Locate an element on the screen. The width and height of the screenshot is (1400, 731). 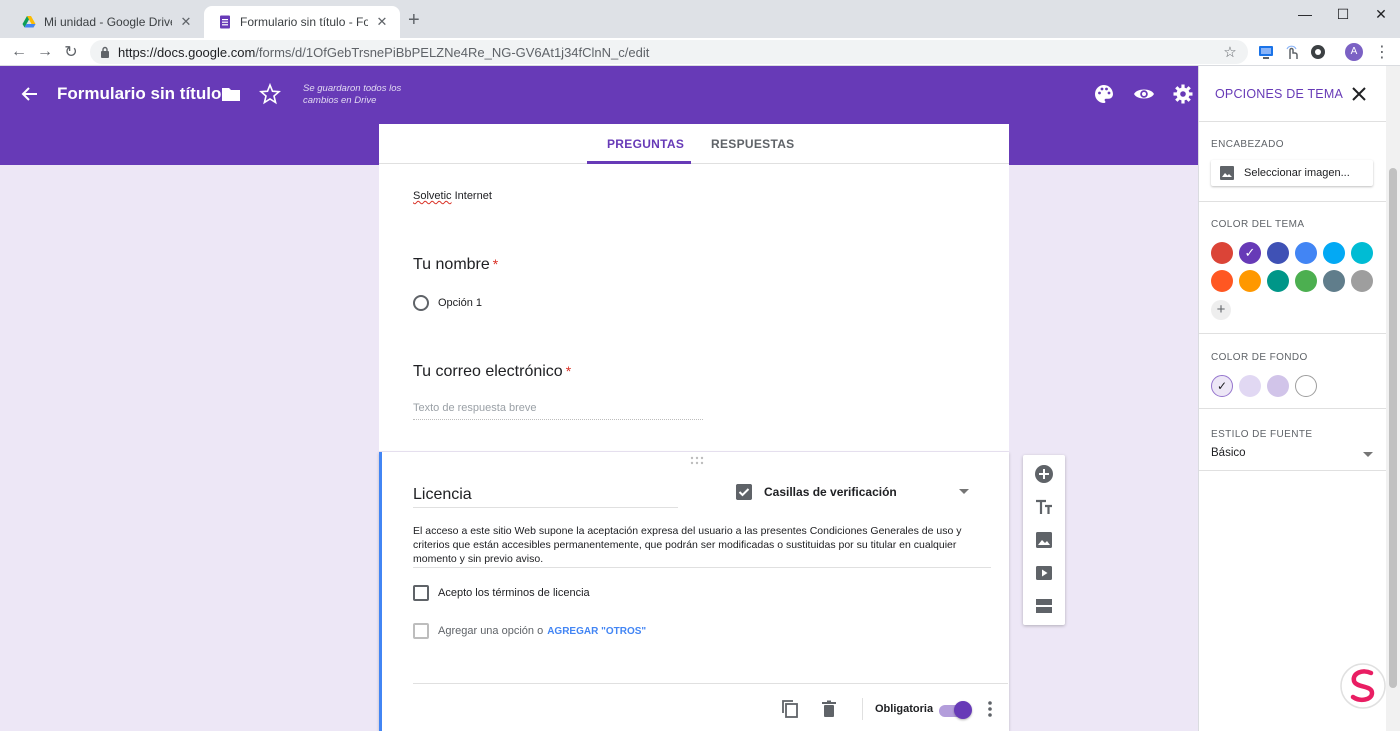
add-title-text-icon is located at coordinates (1044, 507).